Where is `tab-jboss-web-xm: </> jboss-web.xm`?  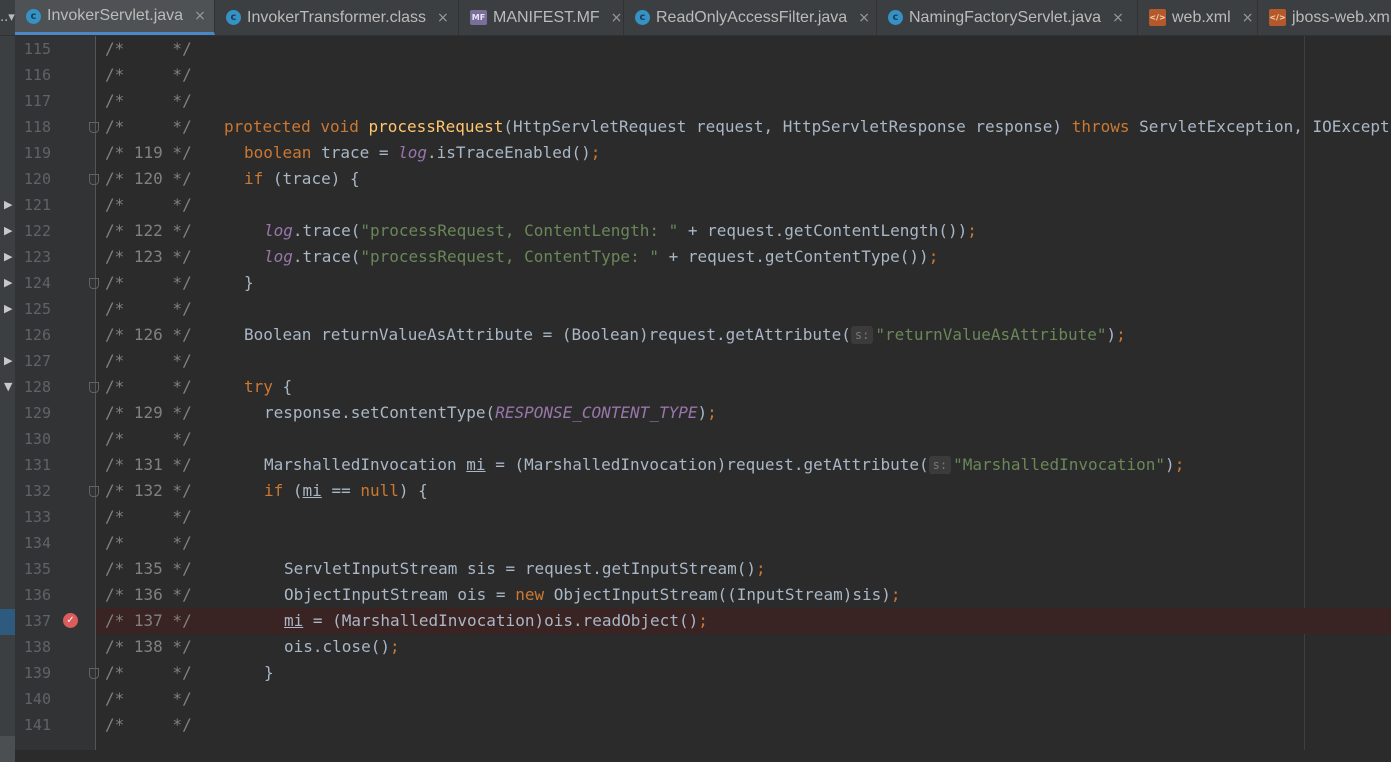
tab-jboss-web-xm: </> jboss-web.xm is located at coordinates (1324, 17).